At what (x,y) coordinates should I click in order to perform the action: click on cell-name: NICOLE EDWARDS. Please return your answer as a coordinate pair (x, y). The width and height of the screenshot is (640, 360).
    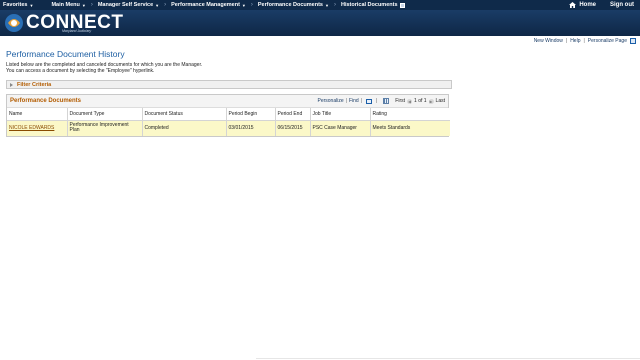
    Looking at the image, I should click on (37, 128).